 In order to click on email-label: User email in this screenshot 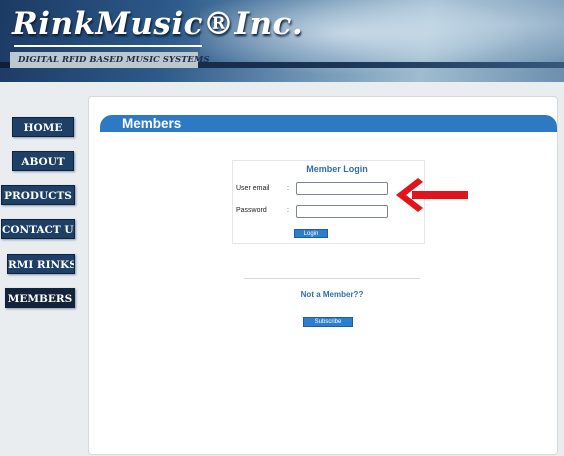, I will do `click(253, 188)`.